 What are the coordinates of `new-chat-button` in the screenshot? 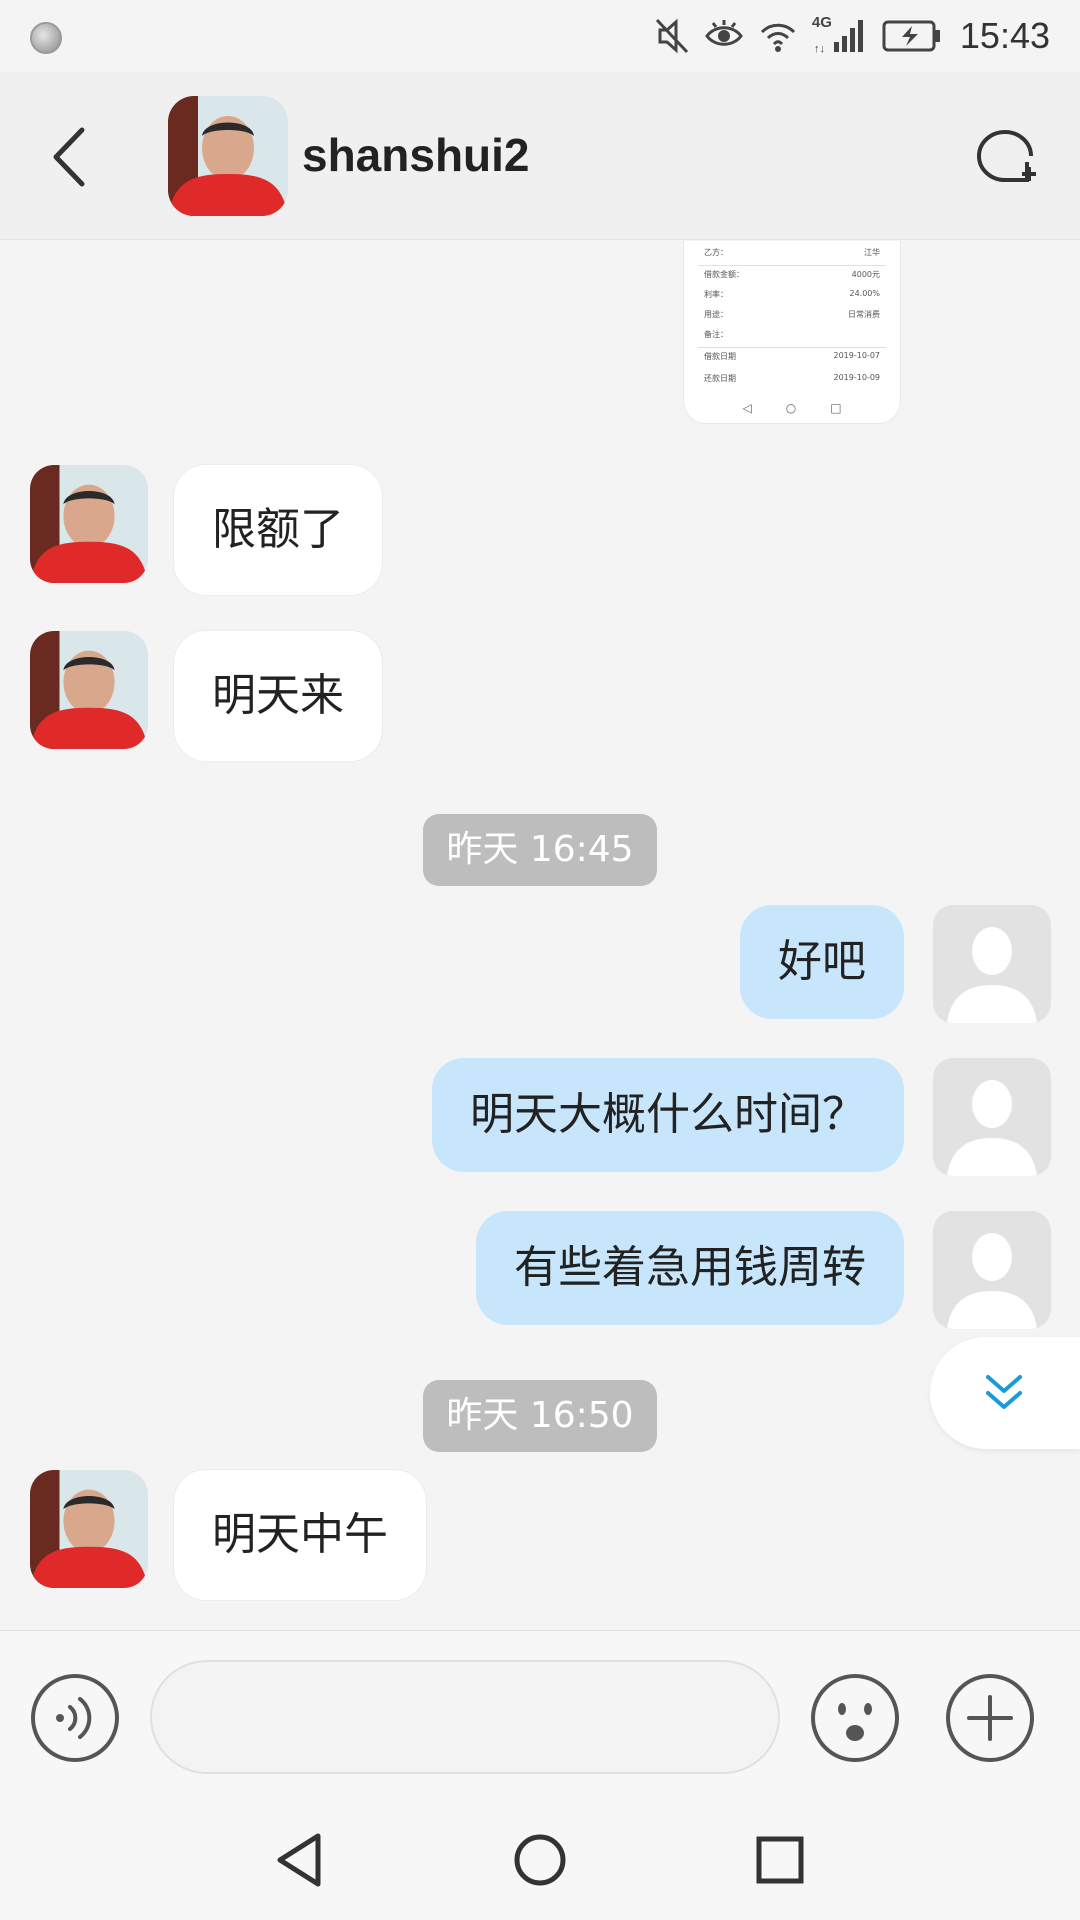 It's located at (1005, 159).